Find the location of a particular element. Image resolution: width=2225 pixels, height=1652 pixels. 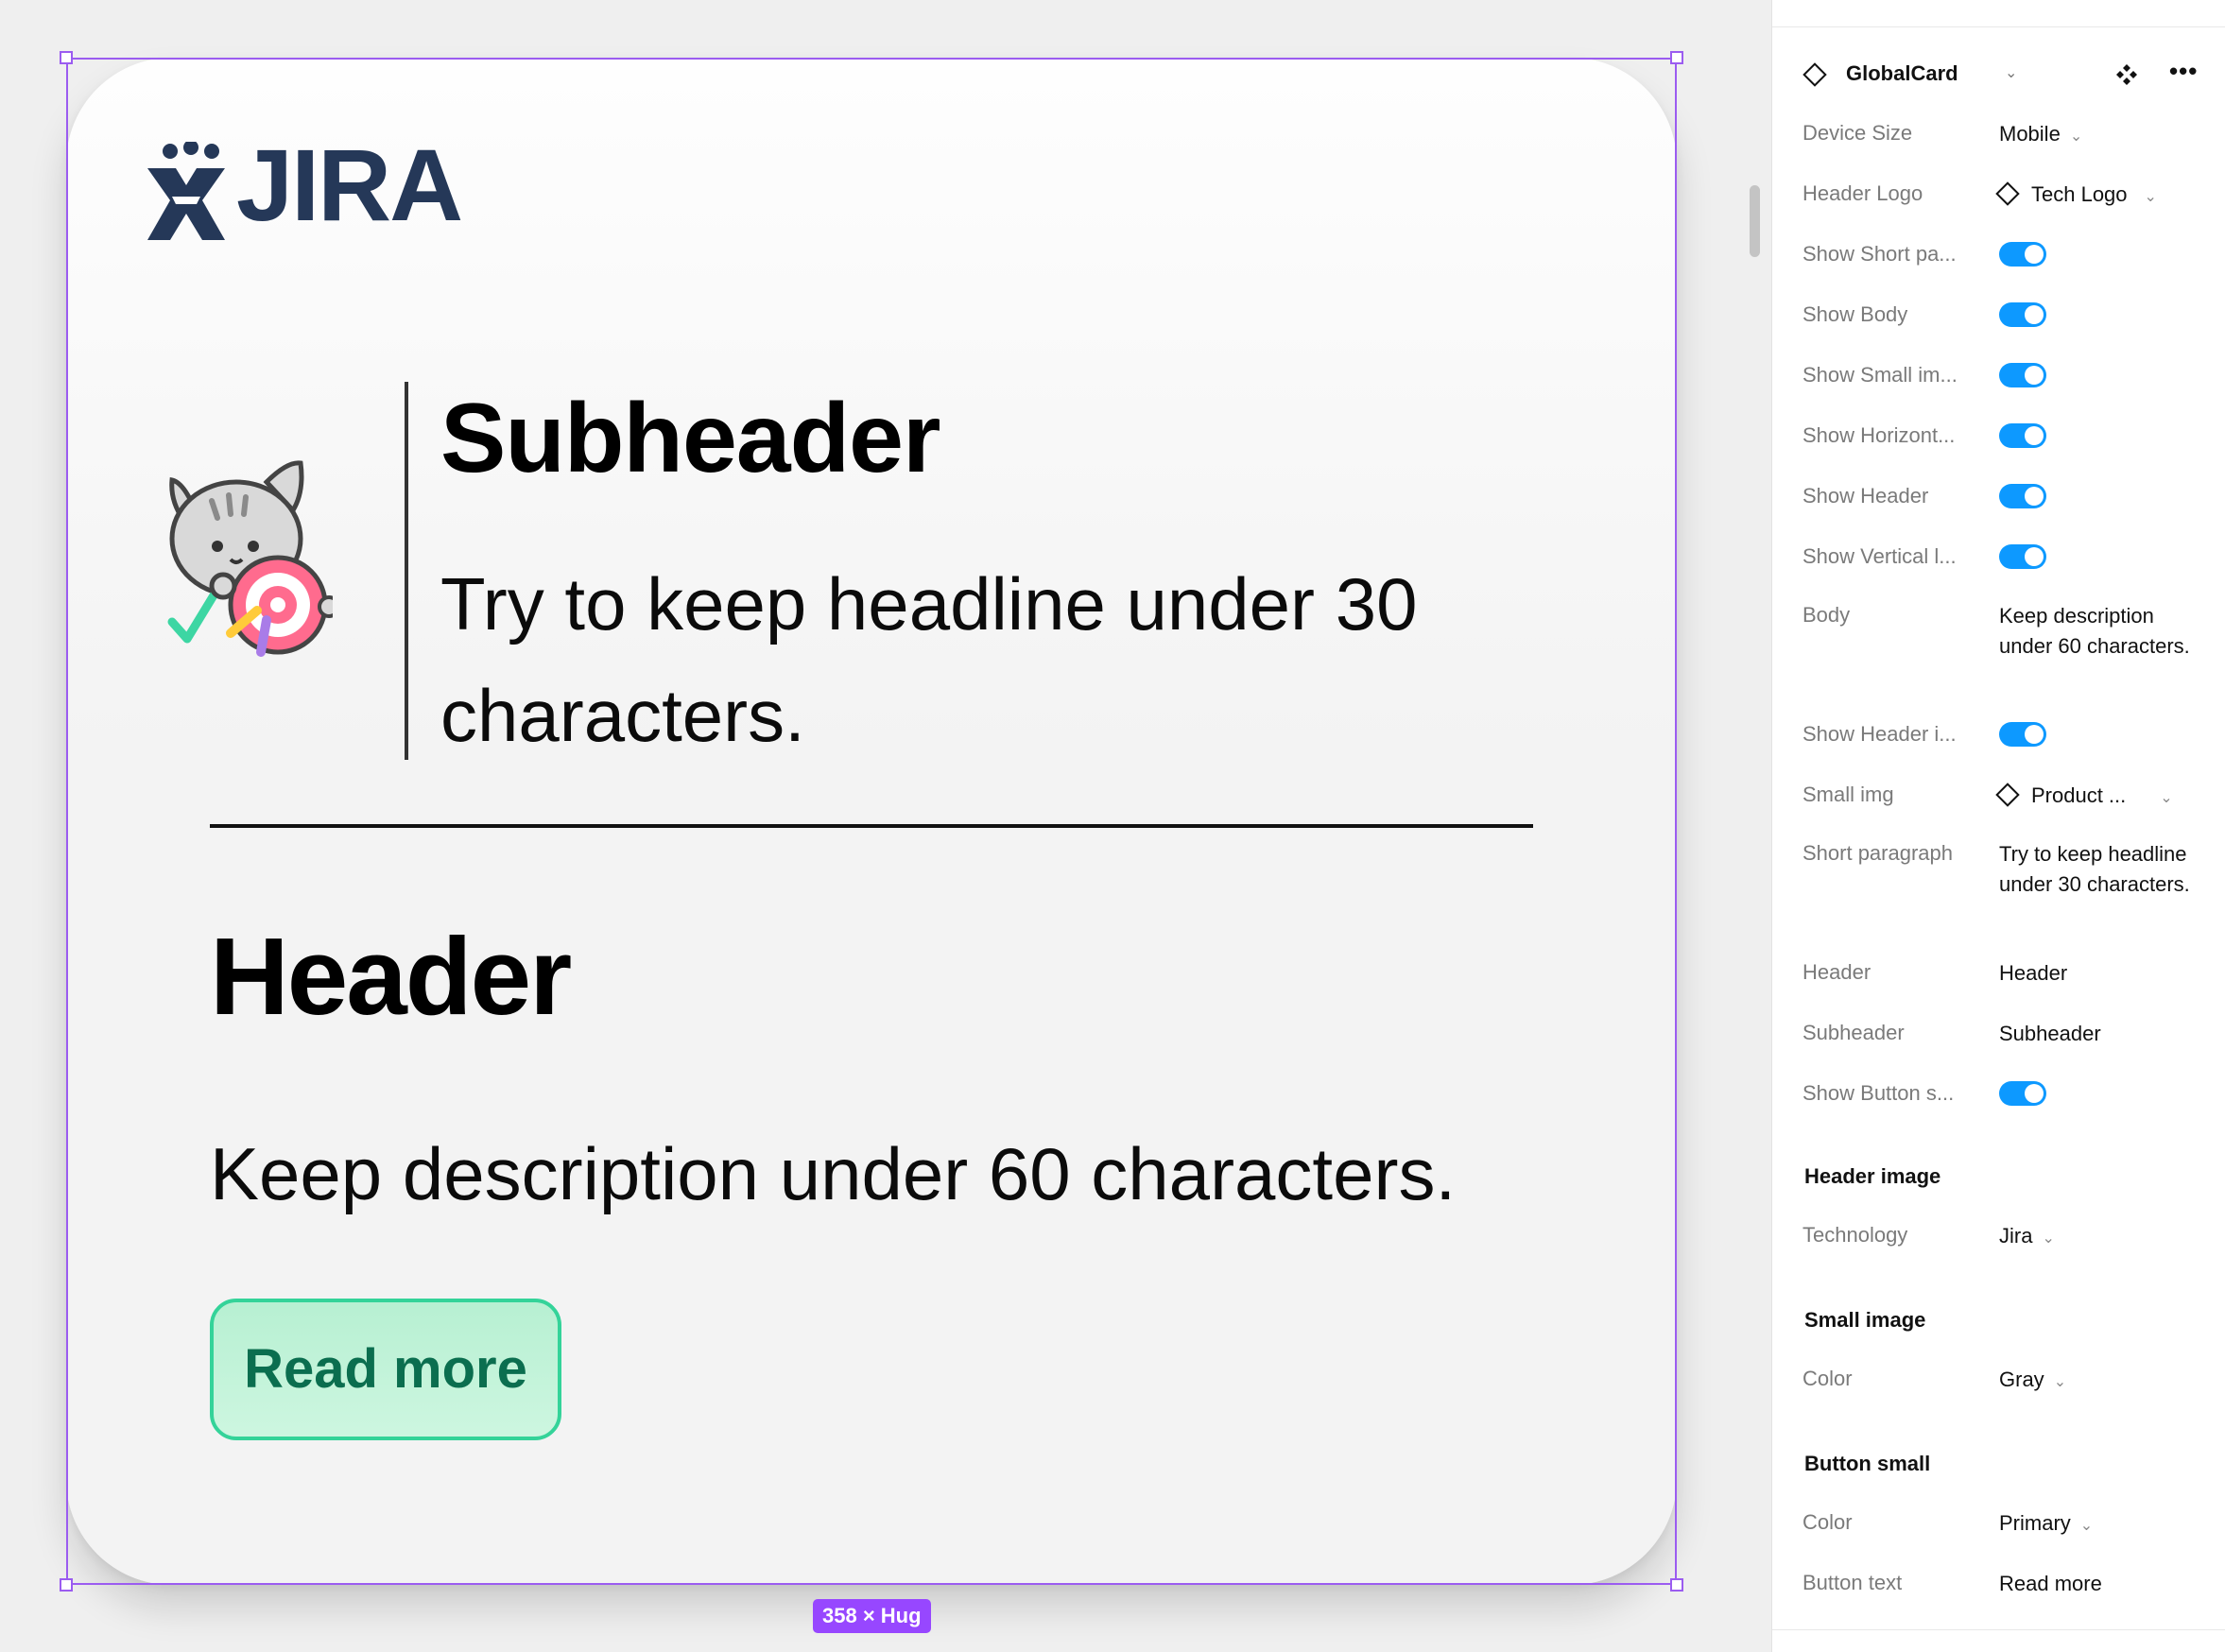

vertical-divider is located at coordinates (406, 571).